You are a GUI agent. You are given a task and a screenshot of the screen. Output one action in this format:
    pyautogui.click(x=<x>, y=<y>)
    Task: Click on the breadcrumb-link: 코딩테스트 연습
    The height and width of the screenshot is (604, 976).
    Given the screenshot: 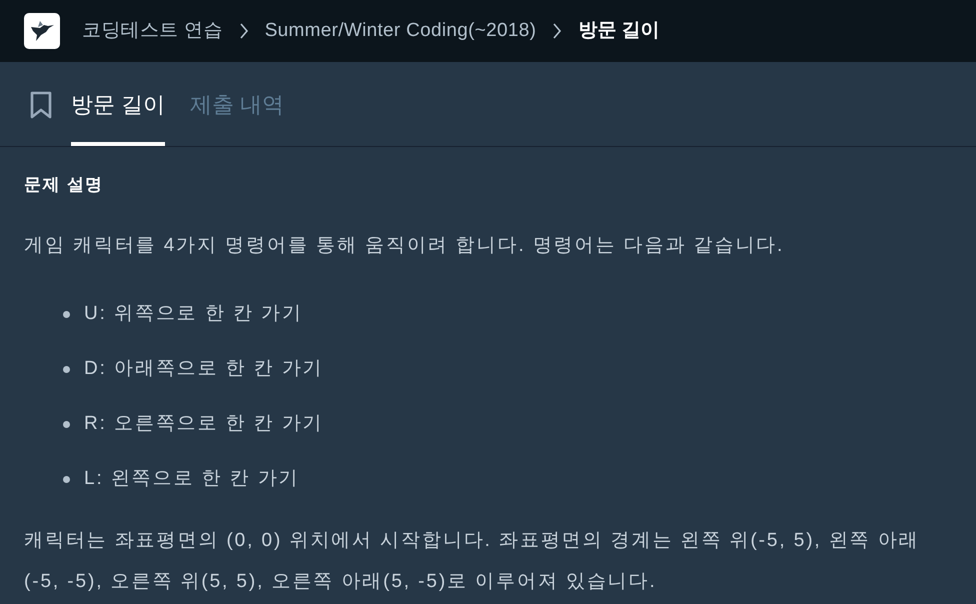 What is the action you would take?
    pyautogui.click(x=152, y=31)
    